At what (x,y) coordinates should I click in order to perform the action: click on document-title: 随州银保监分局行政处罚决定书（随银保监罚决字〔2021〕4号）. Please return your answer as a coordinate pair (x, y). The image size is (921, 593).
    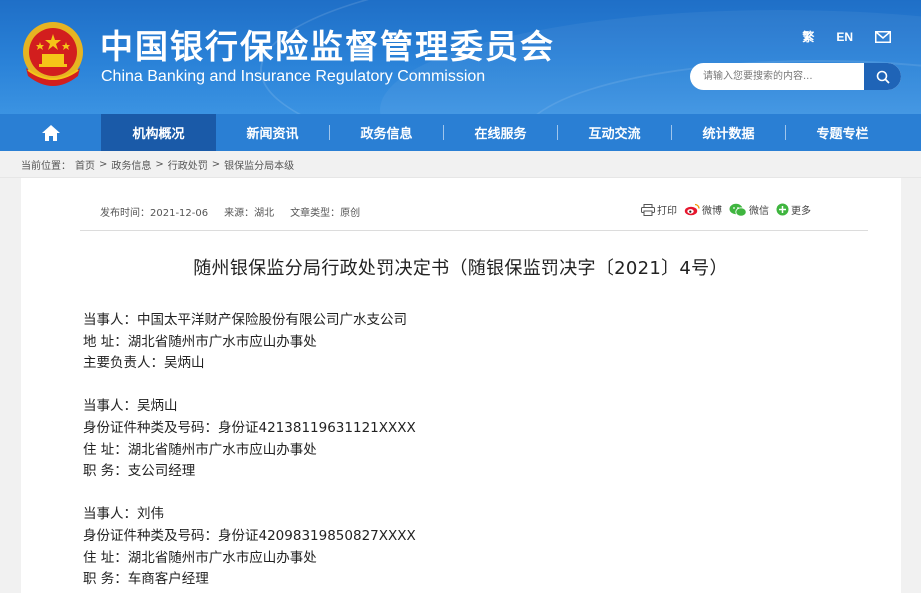
    Looking at the image, I should click on (460, 268).